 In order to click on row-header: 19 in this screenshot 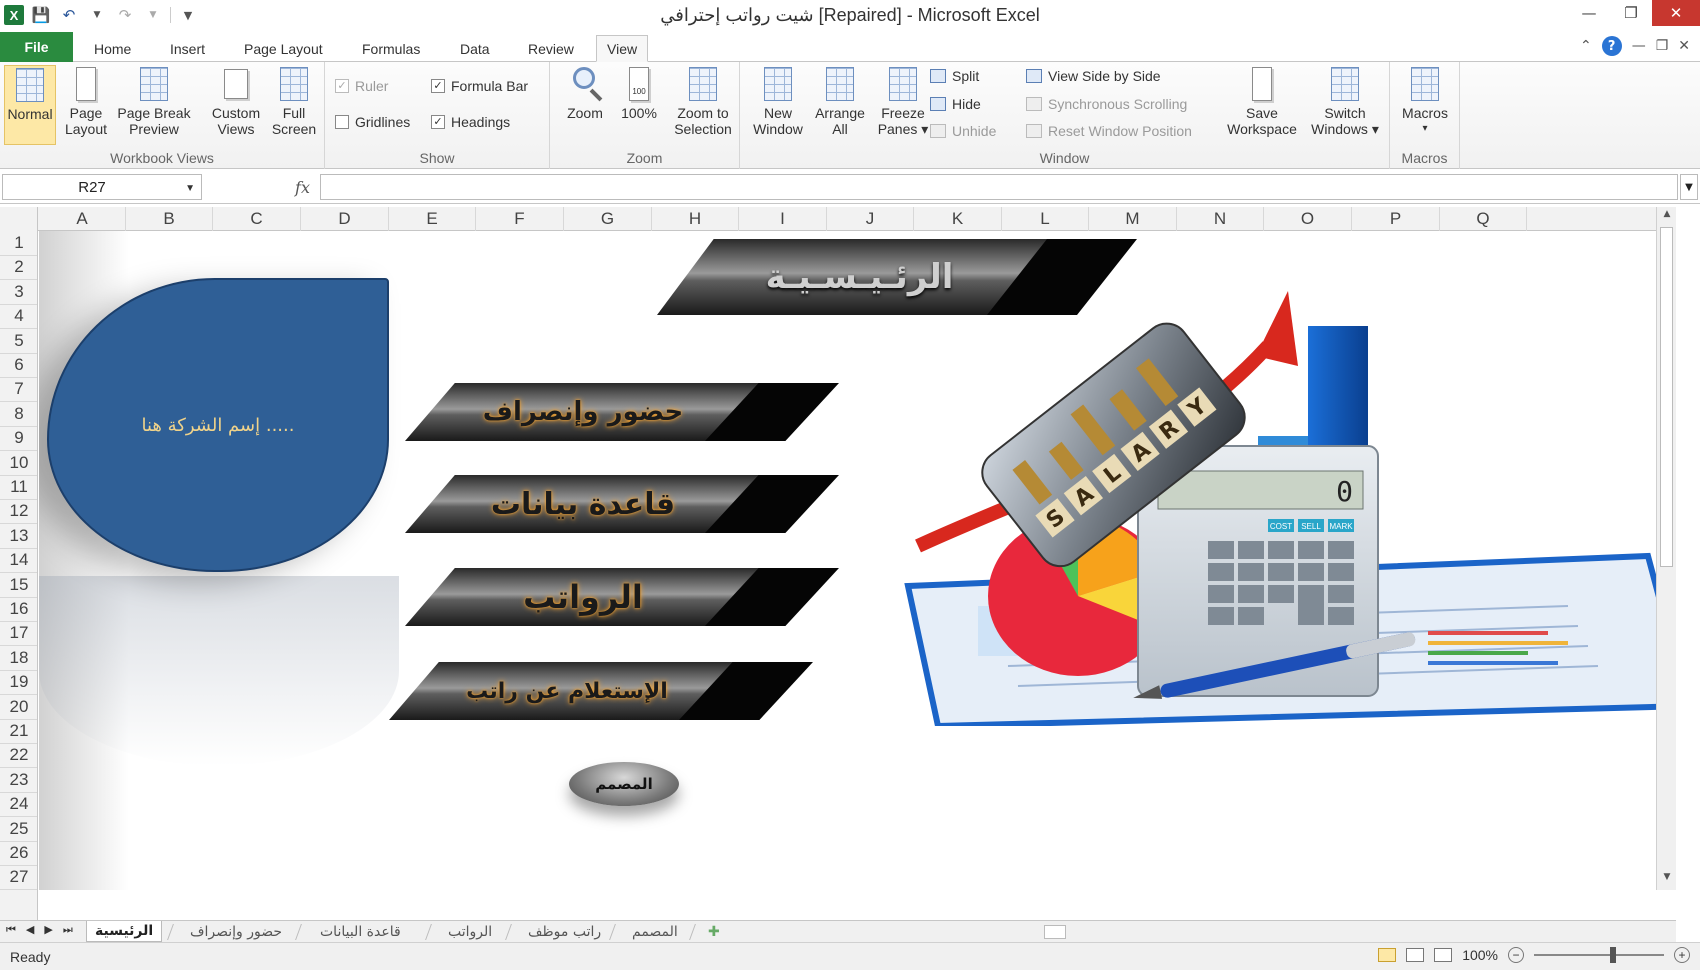, I will do `click(18, 683)`.